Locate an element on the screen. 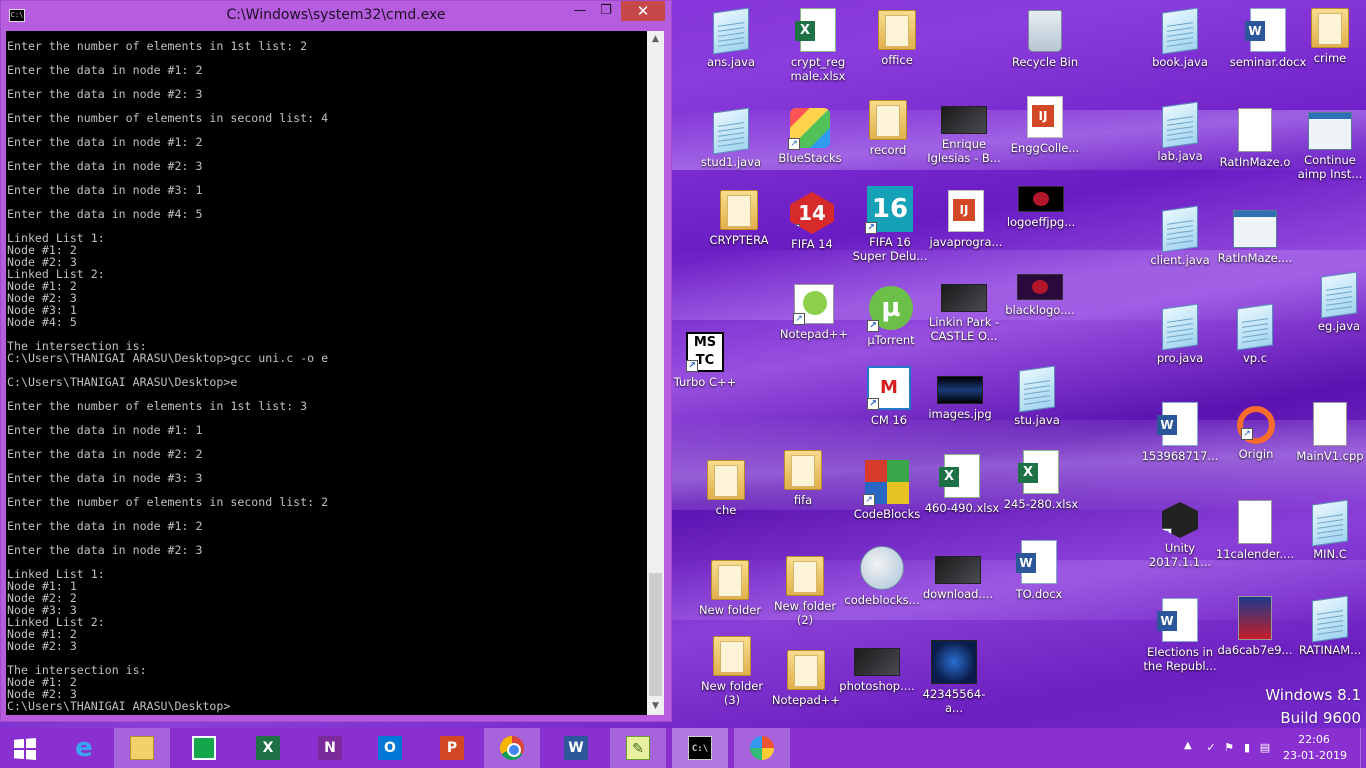 This screenshot has height=768, width=1366. desktop-icon-che: che is located at coordinates (726, 488).